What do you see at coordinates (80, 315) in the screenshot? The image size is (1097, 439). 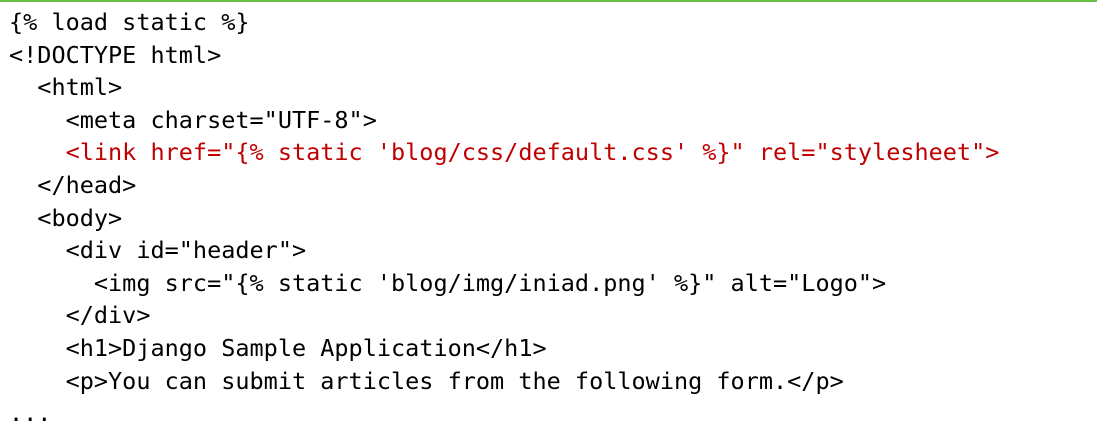 I see `code-line: </div>` at bounding box center [80, 315].